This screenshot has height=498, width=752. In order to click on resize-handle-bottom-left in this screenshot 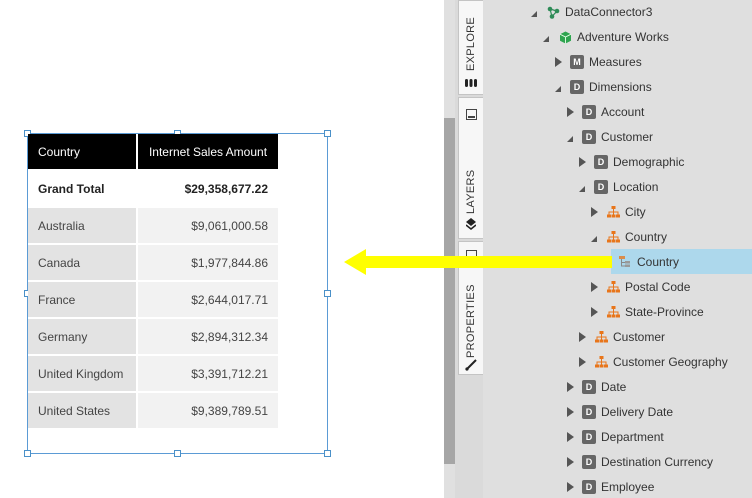, I will do `click(27, 453)`.